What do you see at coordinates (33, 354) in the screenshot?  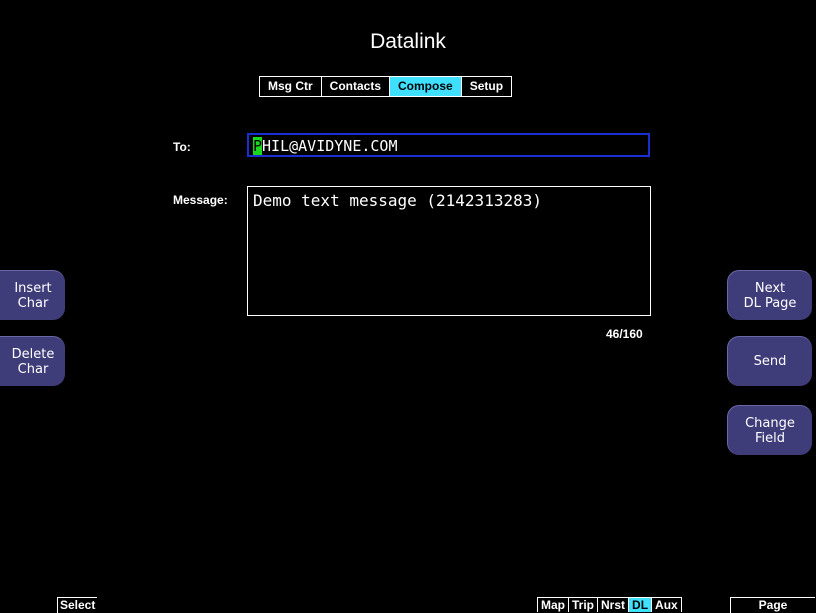 I see `delete-char-label-1: Delete` at bounding box center [33, 354].